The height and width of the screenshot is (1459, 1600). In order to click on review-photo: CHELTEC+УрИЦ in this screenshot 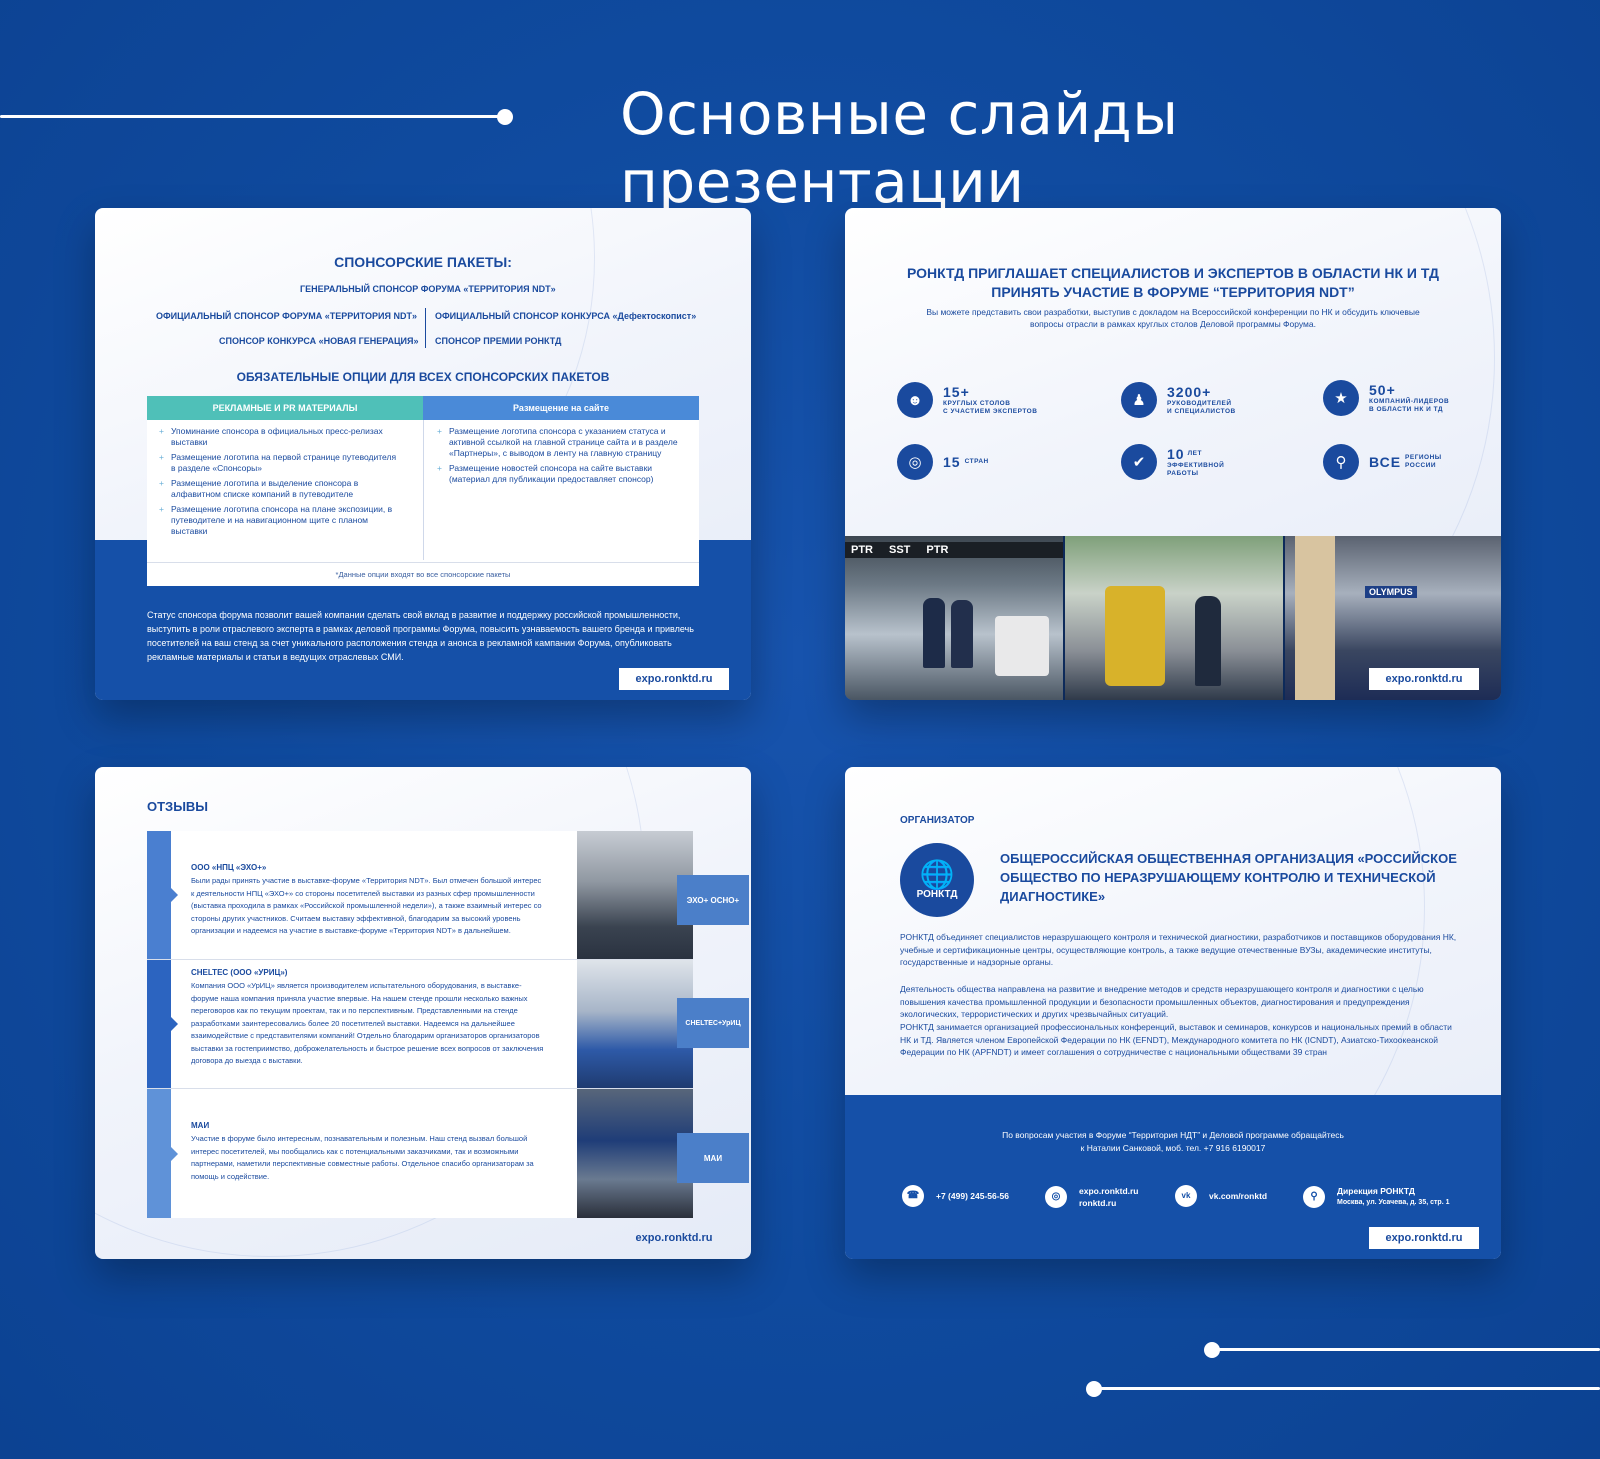, I will do `click(663, 1024)`.